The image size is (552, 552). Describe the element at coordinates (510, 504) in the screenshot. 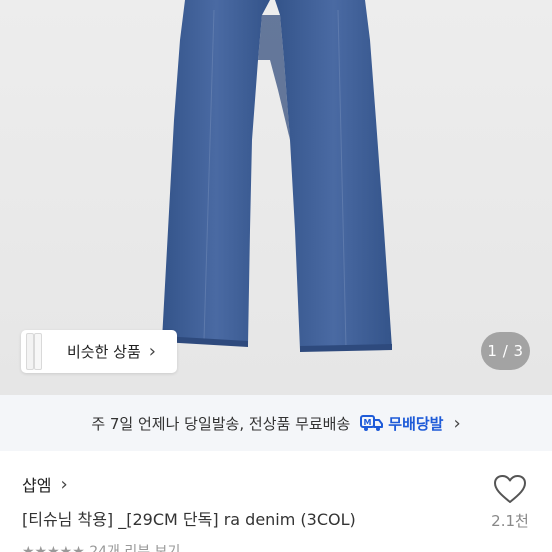

I see `like-button: 2.1천` at that location.